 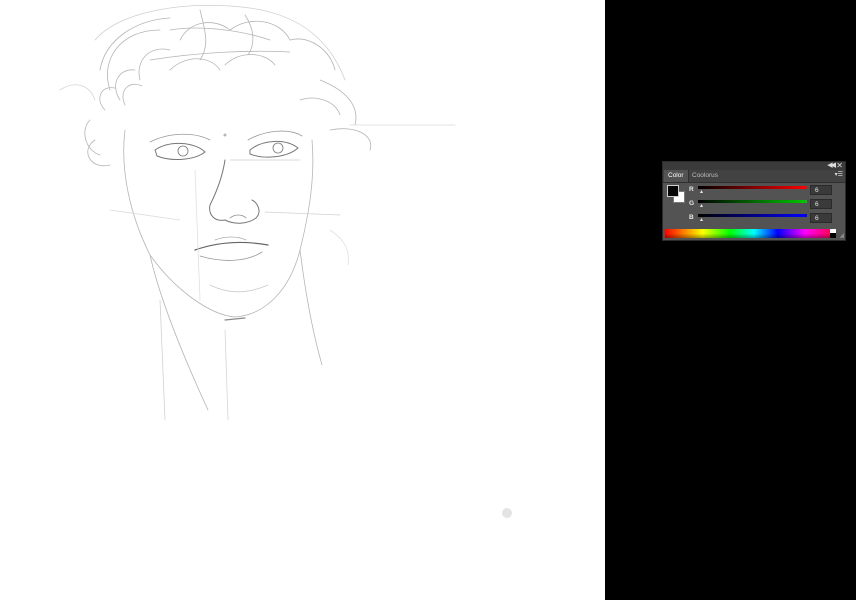 What do you see at coordinates (839, 175) in the screenshot?
I see `panel-menu-icon: ▾☰` at bounding box center [839, 175].